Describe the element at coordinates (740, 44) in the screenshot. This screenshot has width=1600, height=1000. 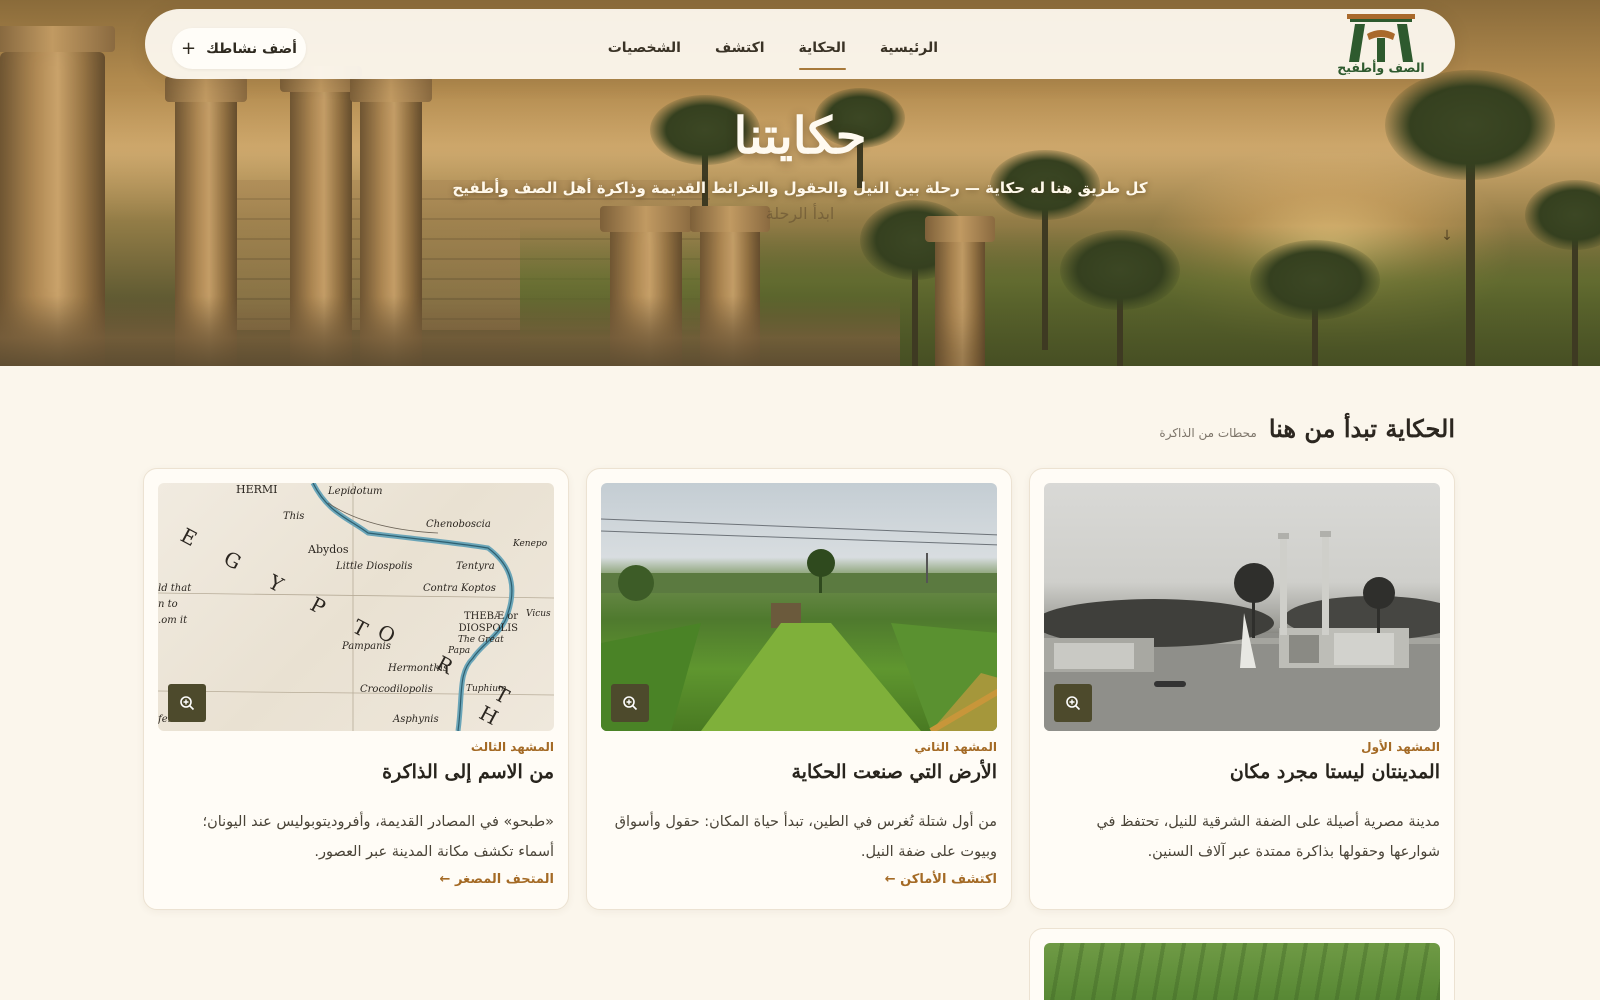
I see `nav-link-discover: اكتشف` at that location.